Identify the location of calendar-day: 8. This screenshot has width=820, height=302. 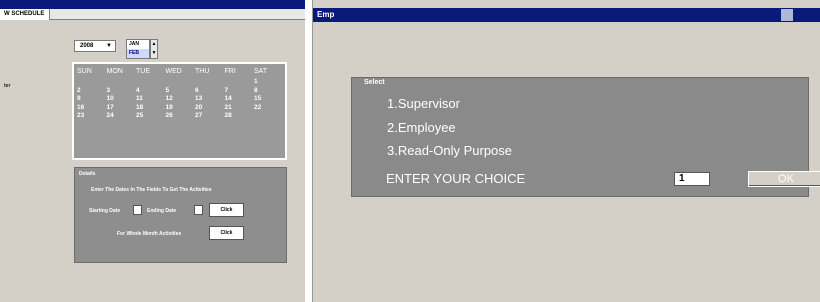
(266, 91).